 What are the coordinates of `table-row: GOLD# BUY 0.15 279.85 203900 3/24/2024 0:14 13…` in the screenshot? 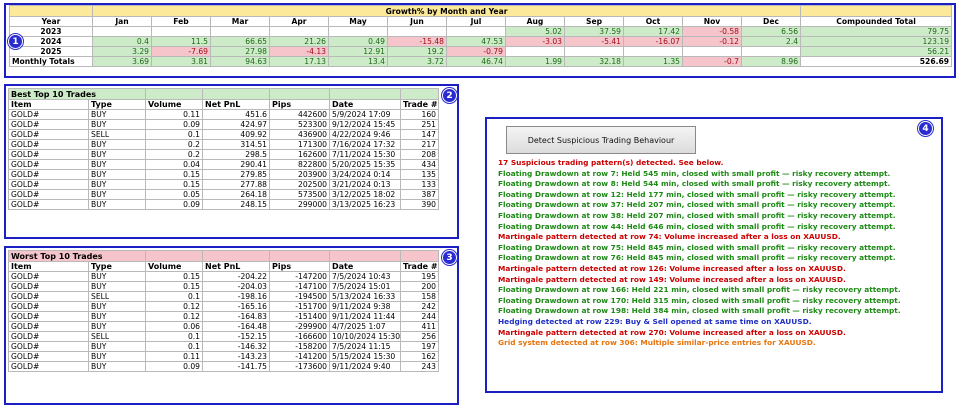 It's located at (223, 174).